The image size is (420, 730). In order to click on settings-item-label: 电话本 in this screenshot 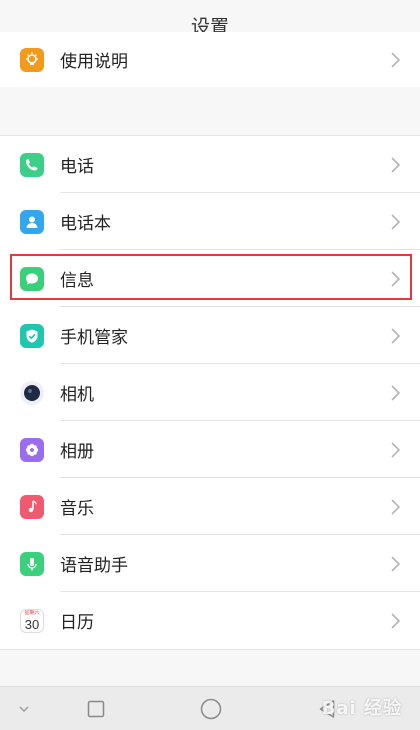, I will do `click(85, 224)`.